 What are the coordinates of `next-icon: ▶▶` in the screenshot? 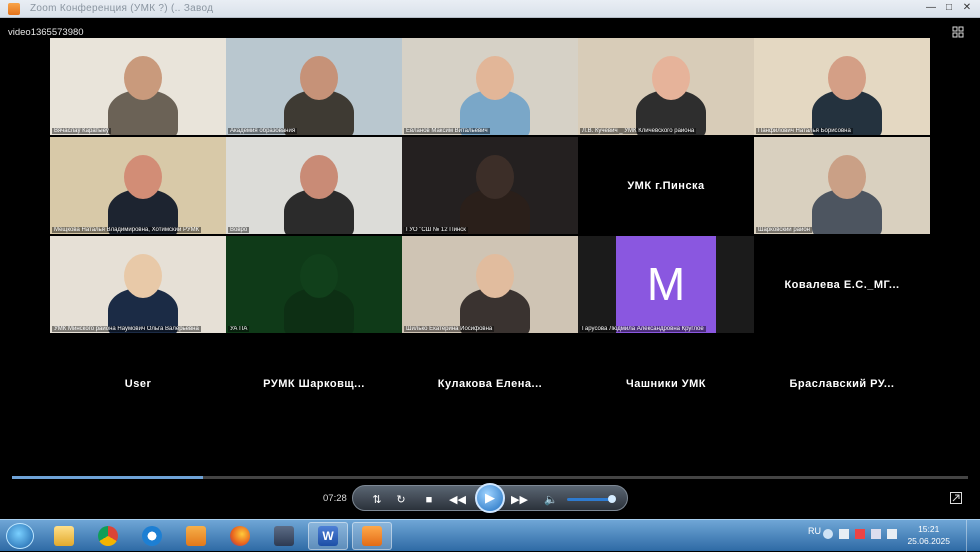 It's located at (519, 500).